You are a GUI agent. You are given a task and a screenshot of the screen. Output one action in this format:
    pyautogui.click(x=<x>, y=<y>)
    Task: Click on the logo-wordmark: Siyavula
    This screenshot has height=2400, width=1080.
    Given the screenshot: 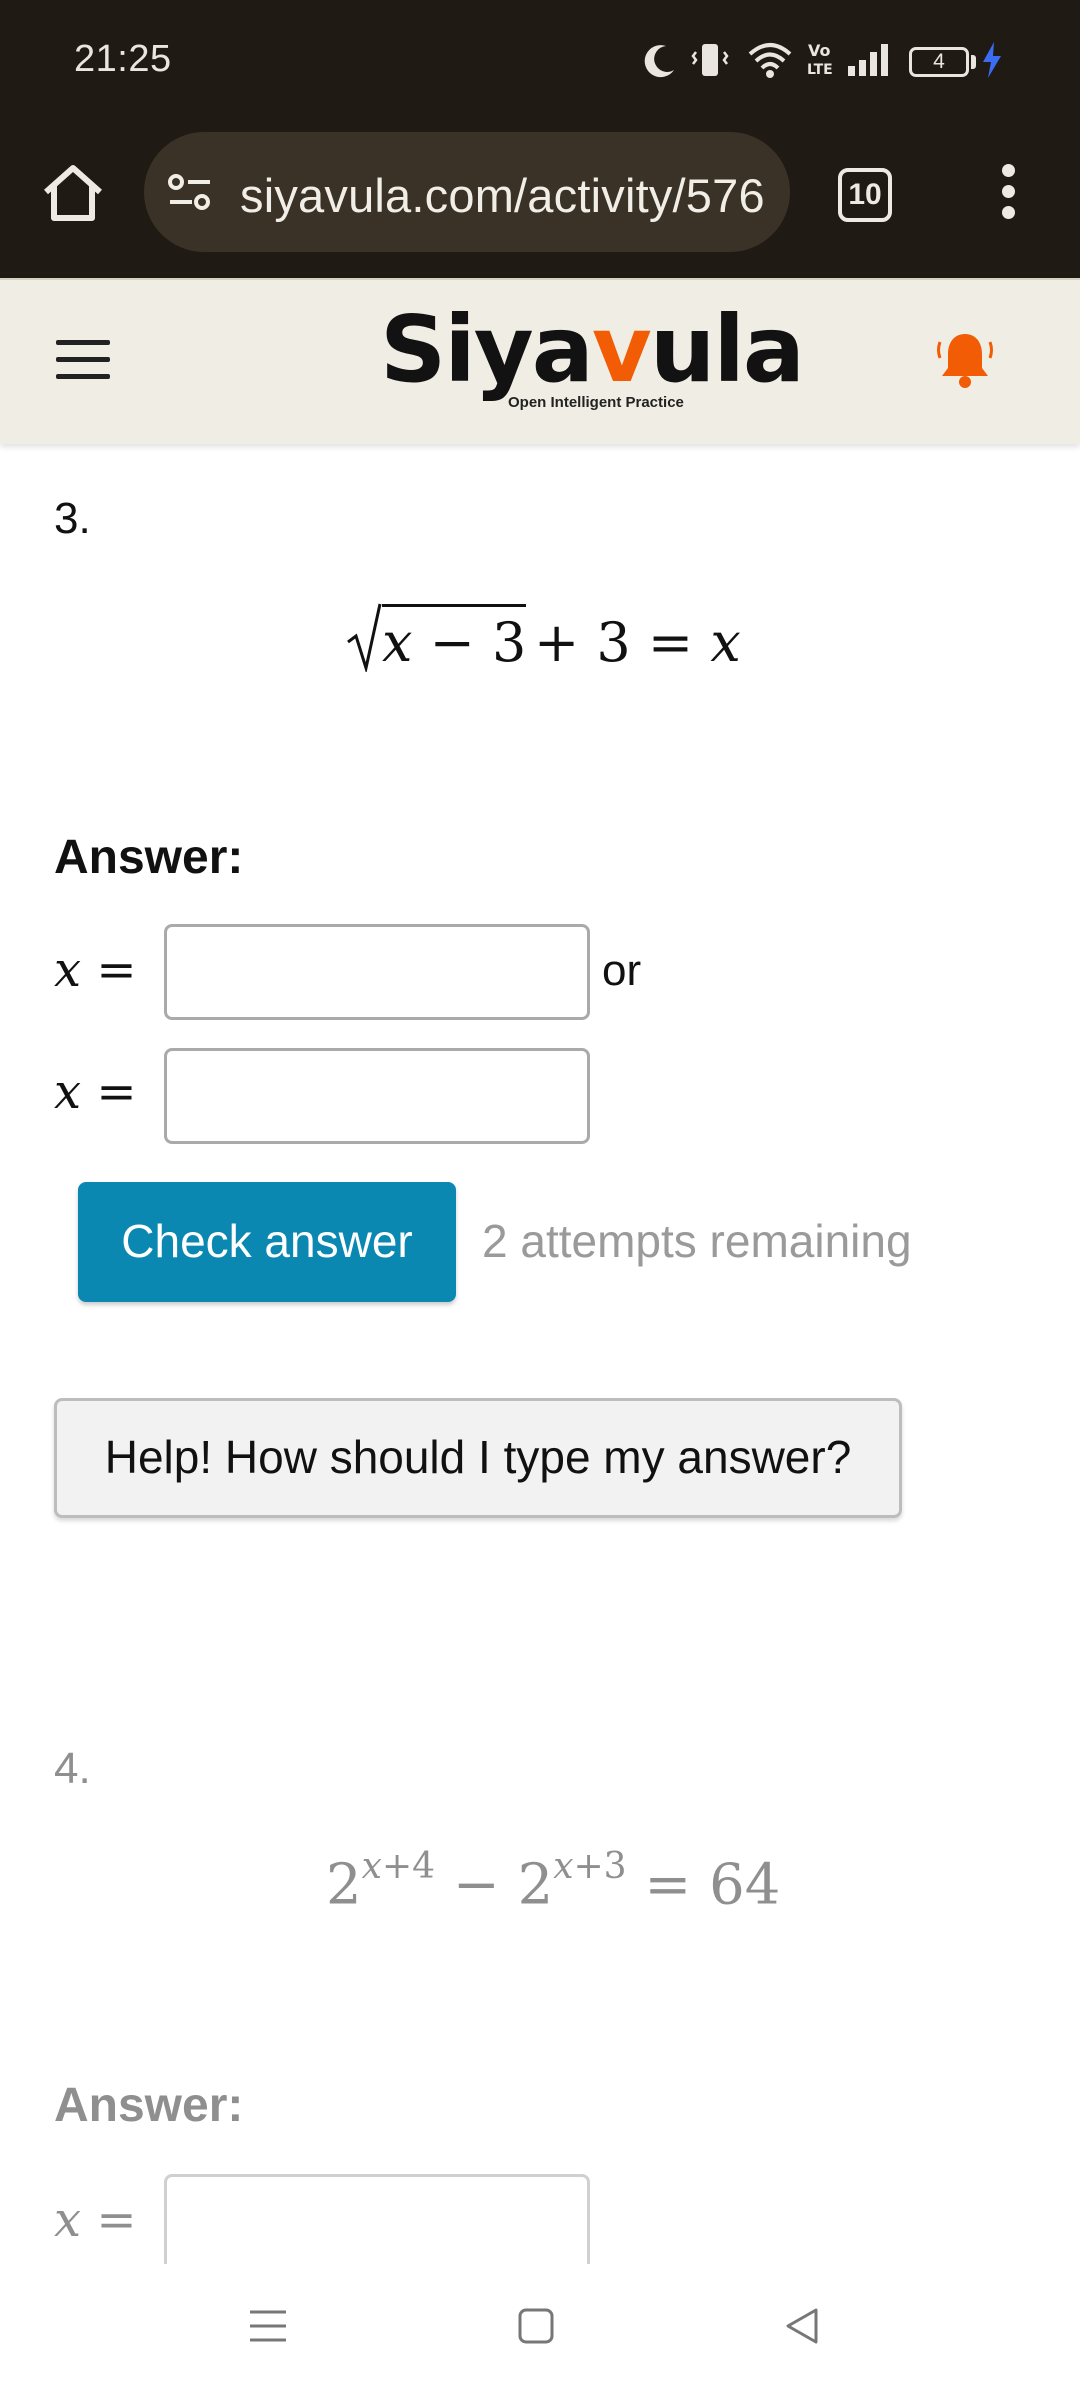 What is the action you would take?
    pyautogui.click(x=592, y=349)
    